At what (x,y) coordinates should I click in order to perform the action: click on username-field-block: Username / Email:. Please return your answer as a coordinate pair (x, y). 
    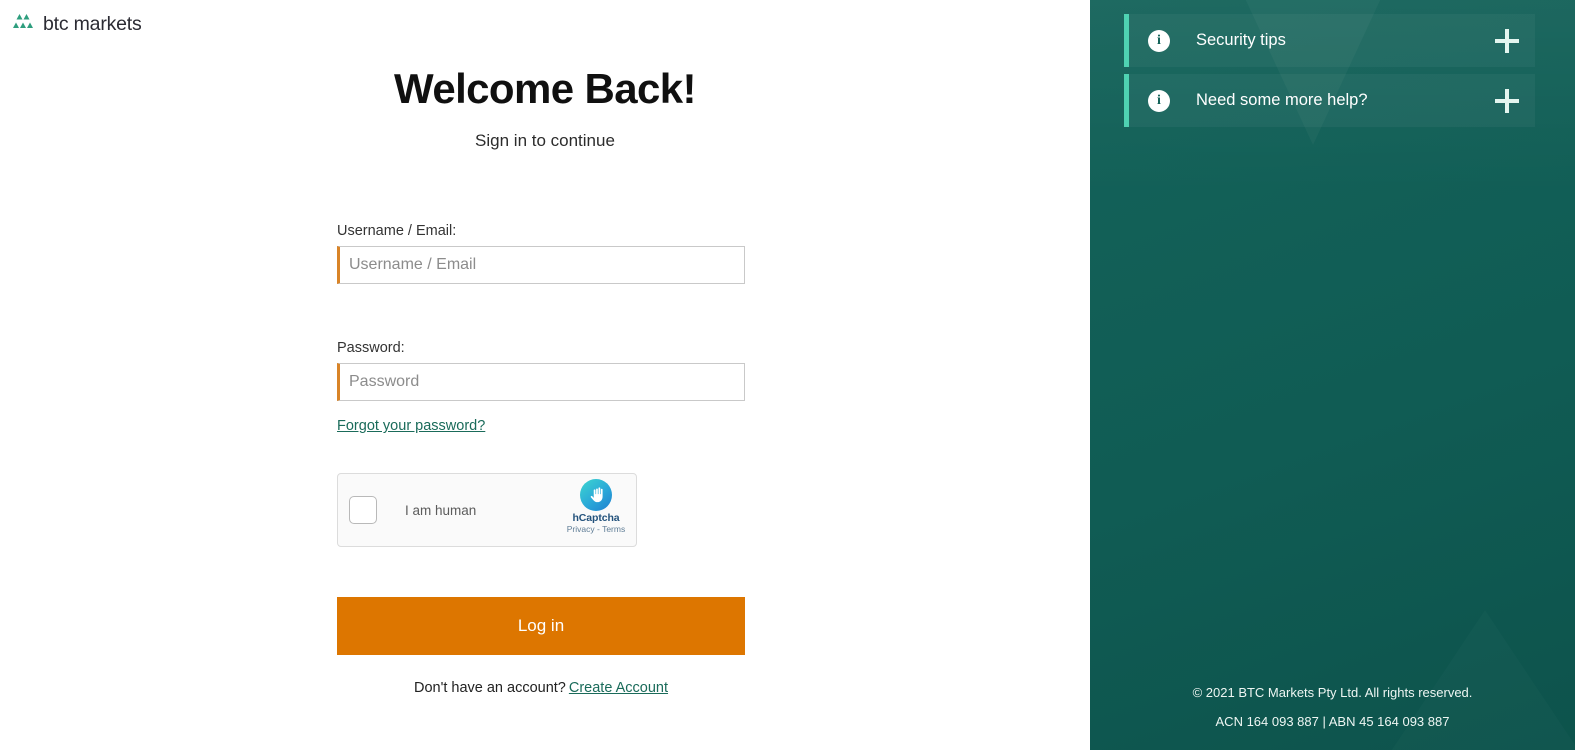
    Looking at the image, I should click on (541, 254).